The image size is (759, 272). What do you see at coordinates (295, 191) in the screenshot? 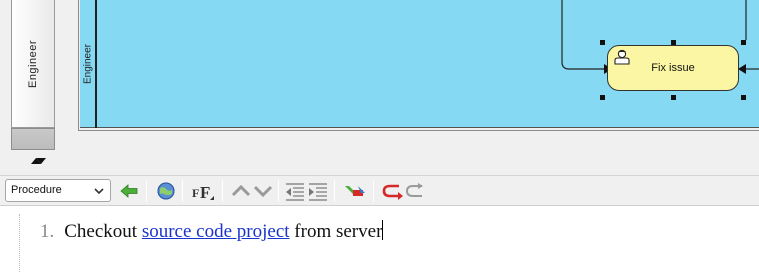
I see `outdent-icon` at bounding box center [295, 191].